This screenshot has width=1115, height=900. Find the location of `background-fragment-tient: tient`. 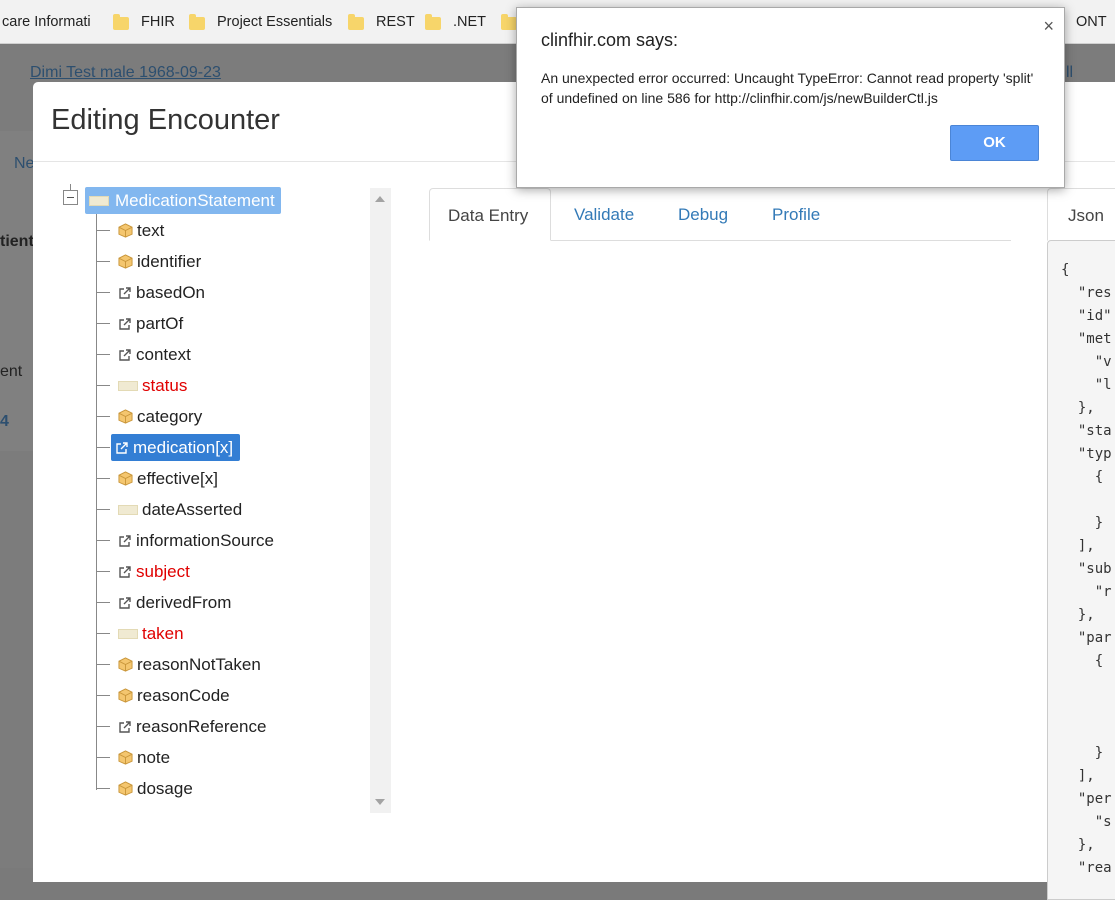

background-fragment-tient: tient is located at coordinates (17, 241).